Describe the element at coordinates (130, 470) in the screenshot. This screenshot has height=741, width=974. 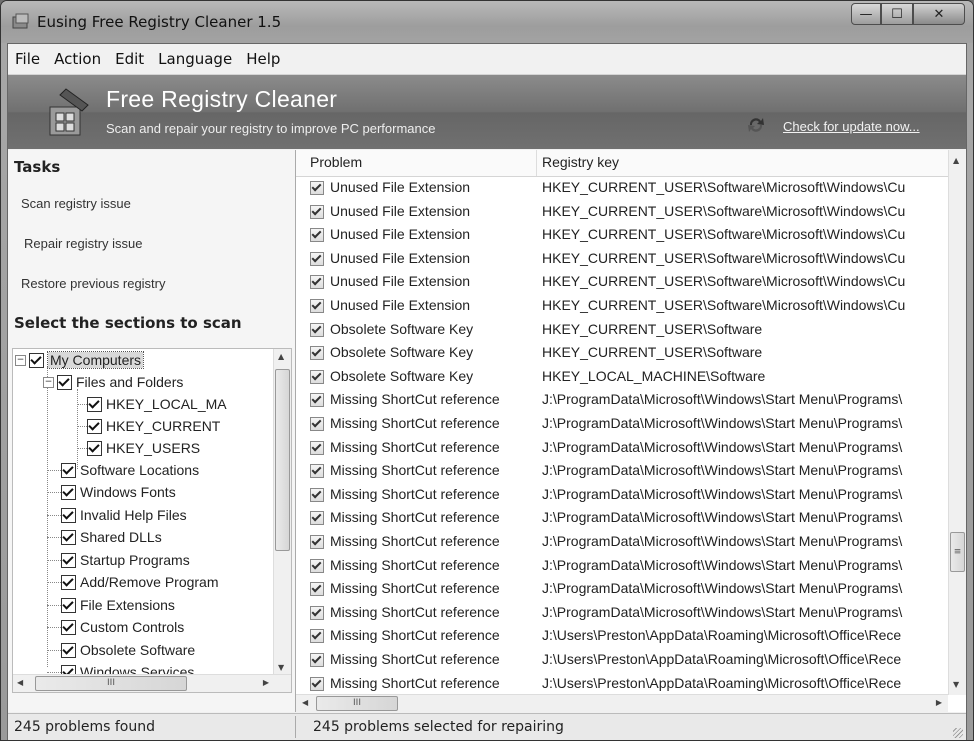
I see `tree-item-software-locations: Software Locations` at that location.